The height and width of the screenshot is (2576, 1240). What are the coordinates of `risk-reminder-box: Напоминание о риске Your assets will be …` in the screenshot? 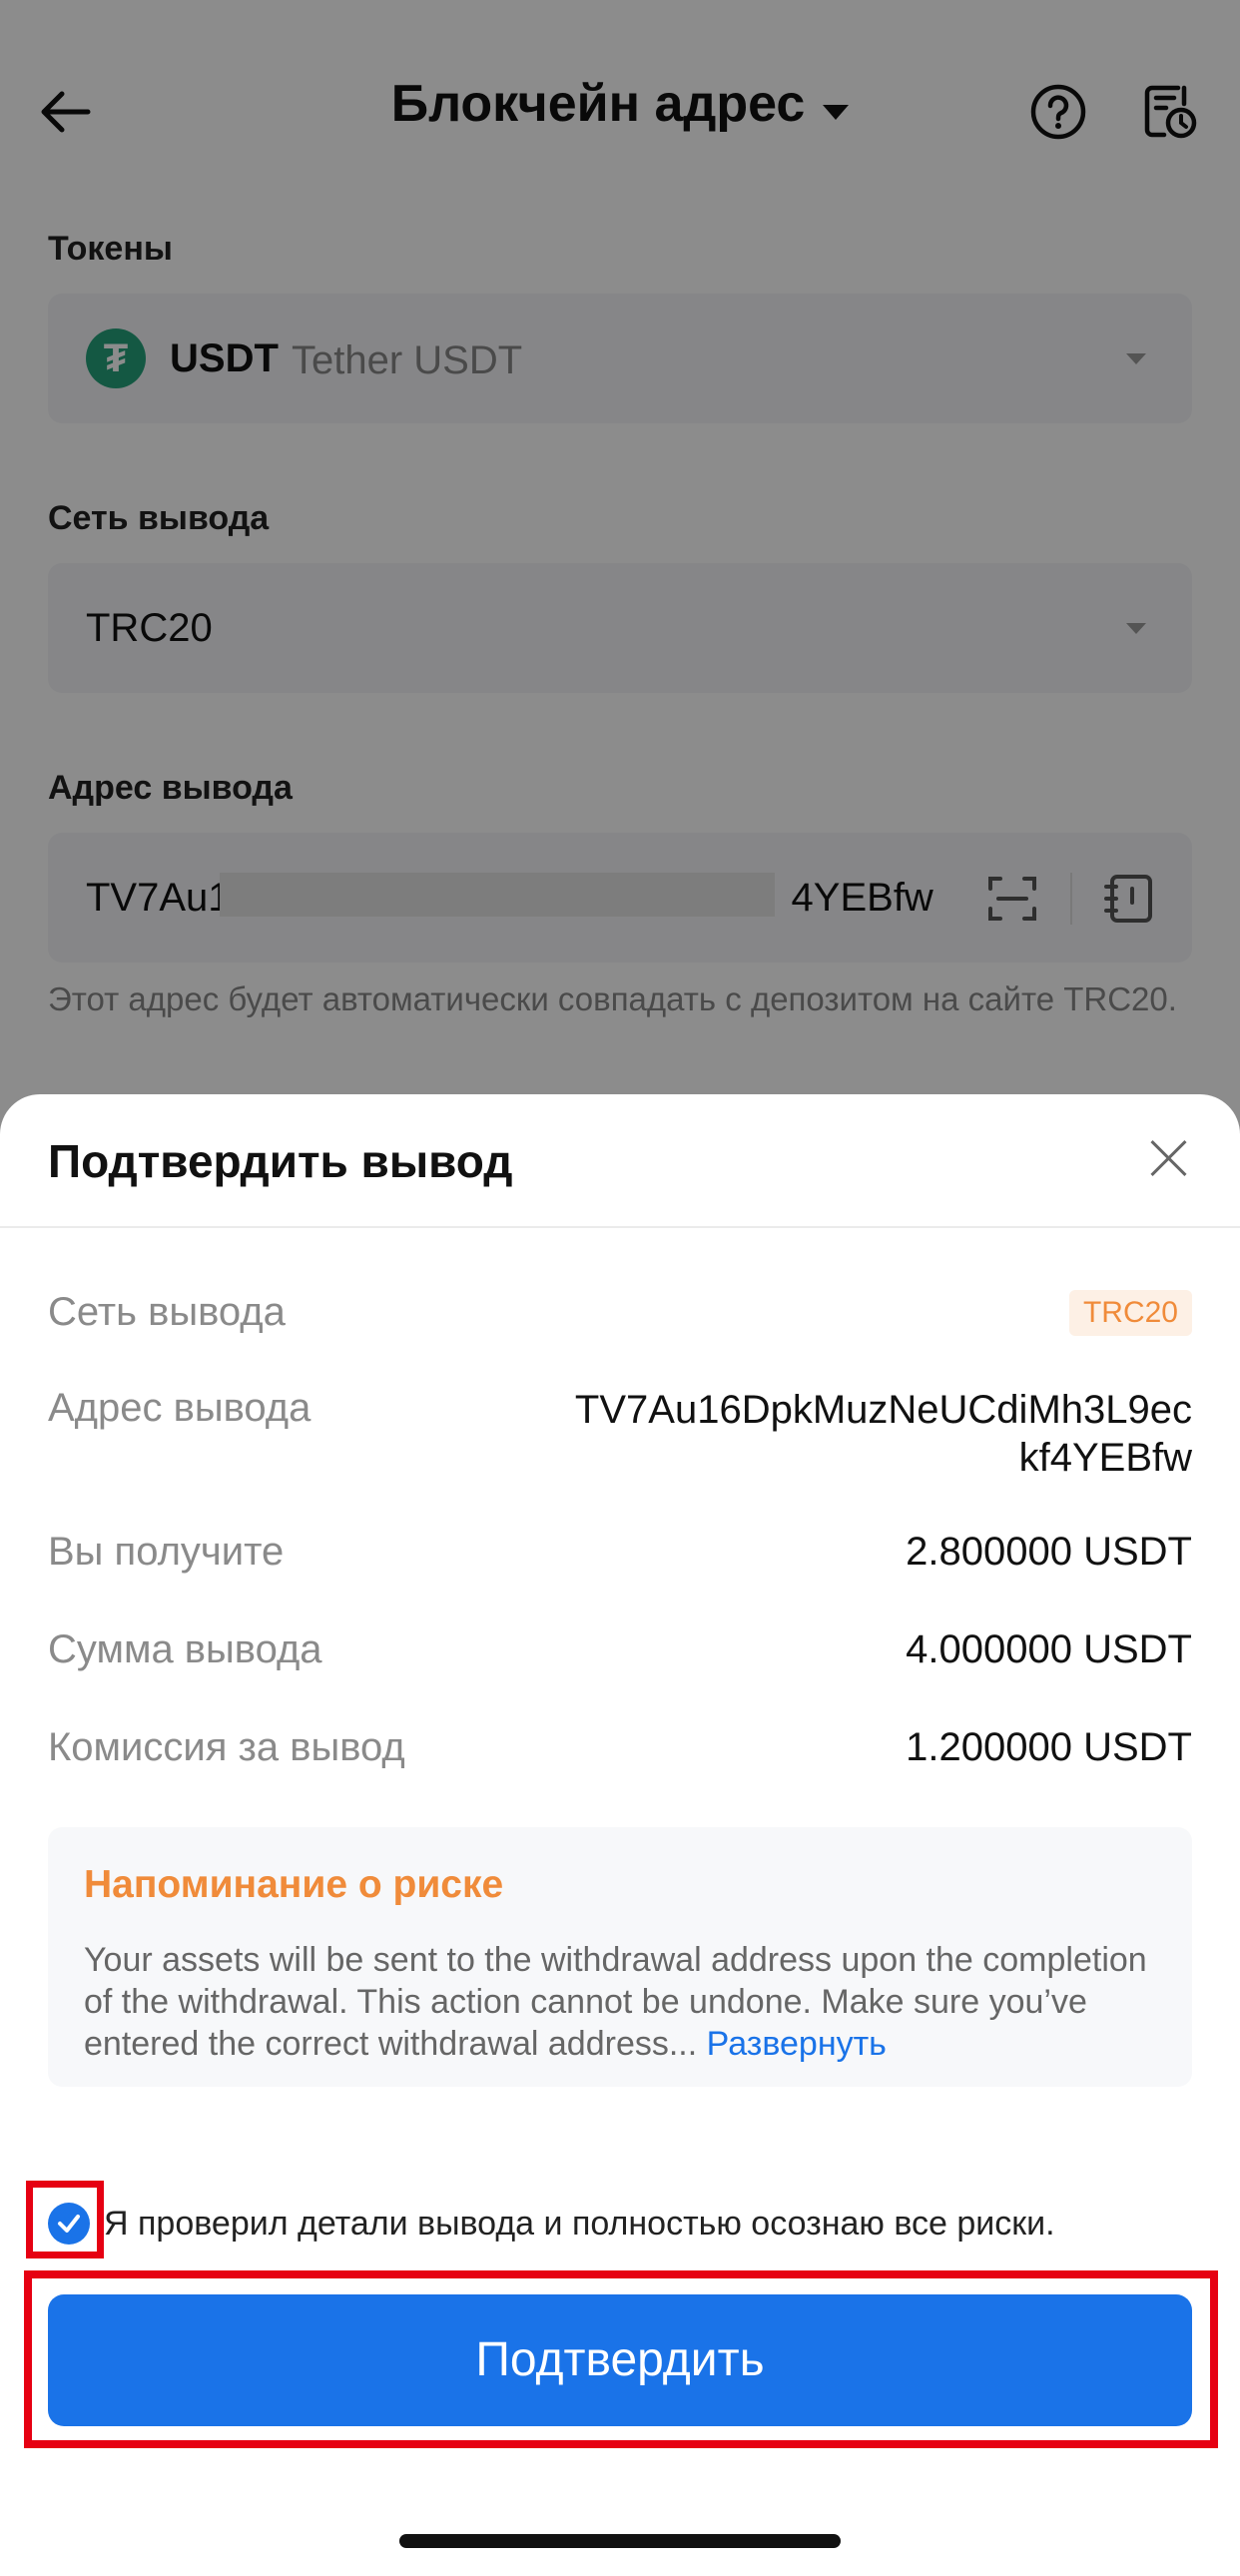 It's located at (620, 1957).